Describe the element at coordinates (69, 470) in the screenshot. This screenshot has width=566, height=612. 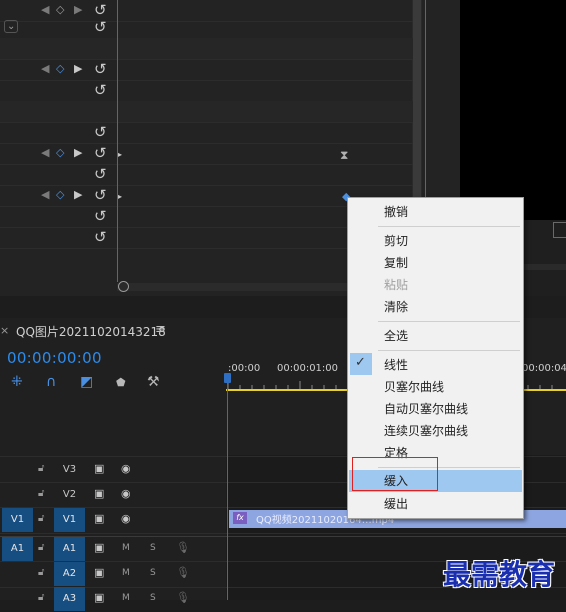
I see `track-name: V3` at that location.